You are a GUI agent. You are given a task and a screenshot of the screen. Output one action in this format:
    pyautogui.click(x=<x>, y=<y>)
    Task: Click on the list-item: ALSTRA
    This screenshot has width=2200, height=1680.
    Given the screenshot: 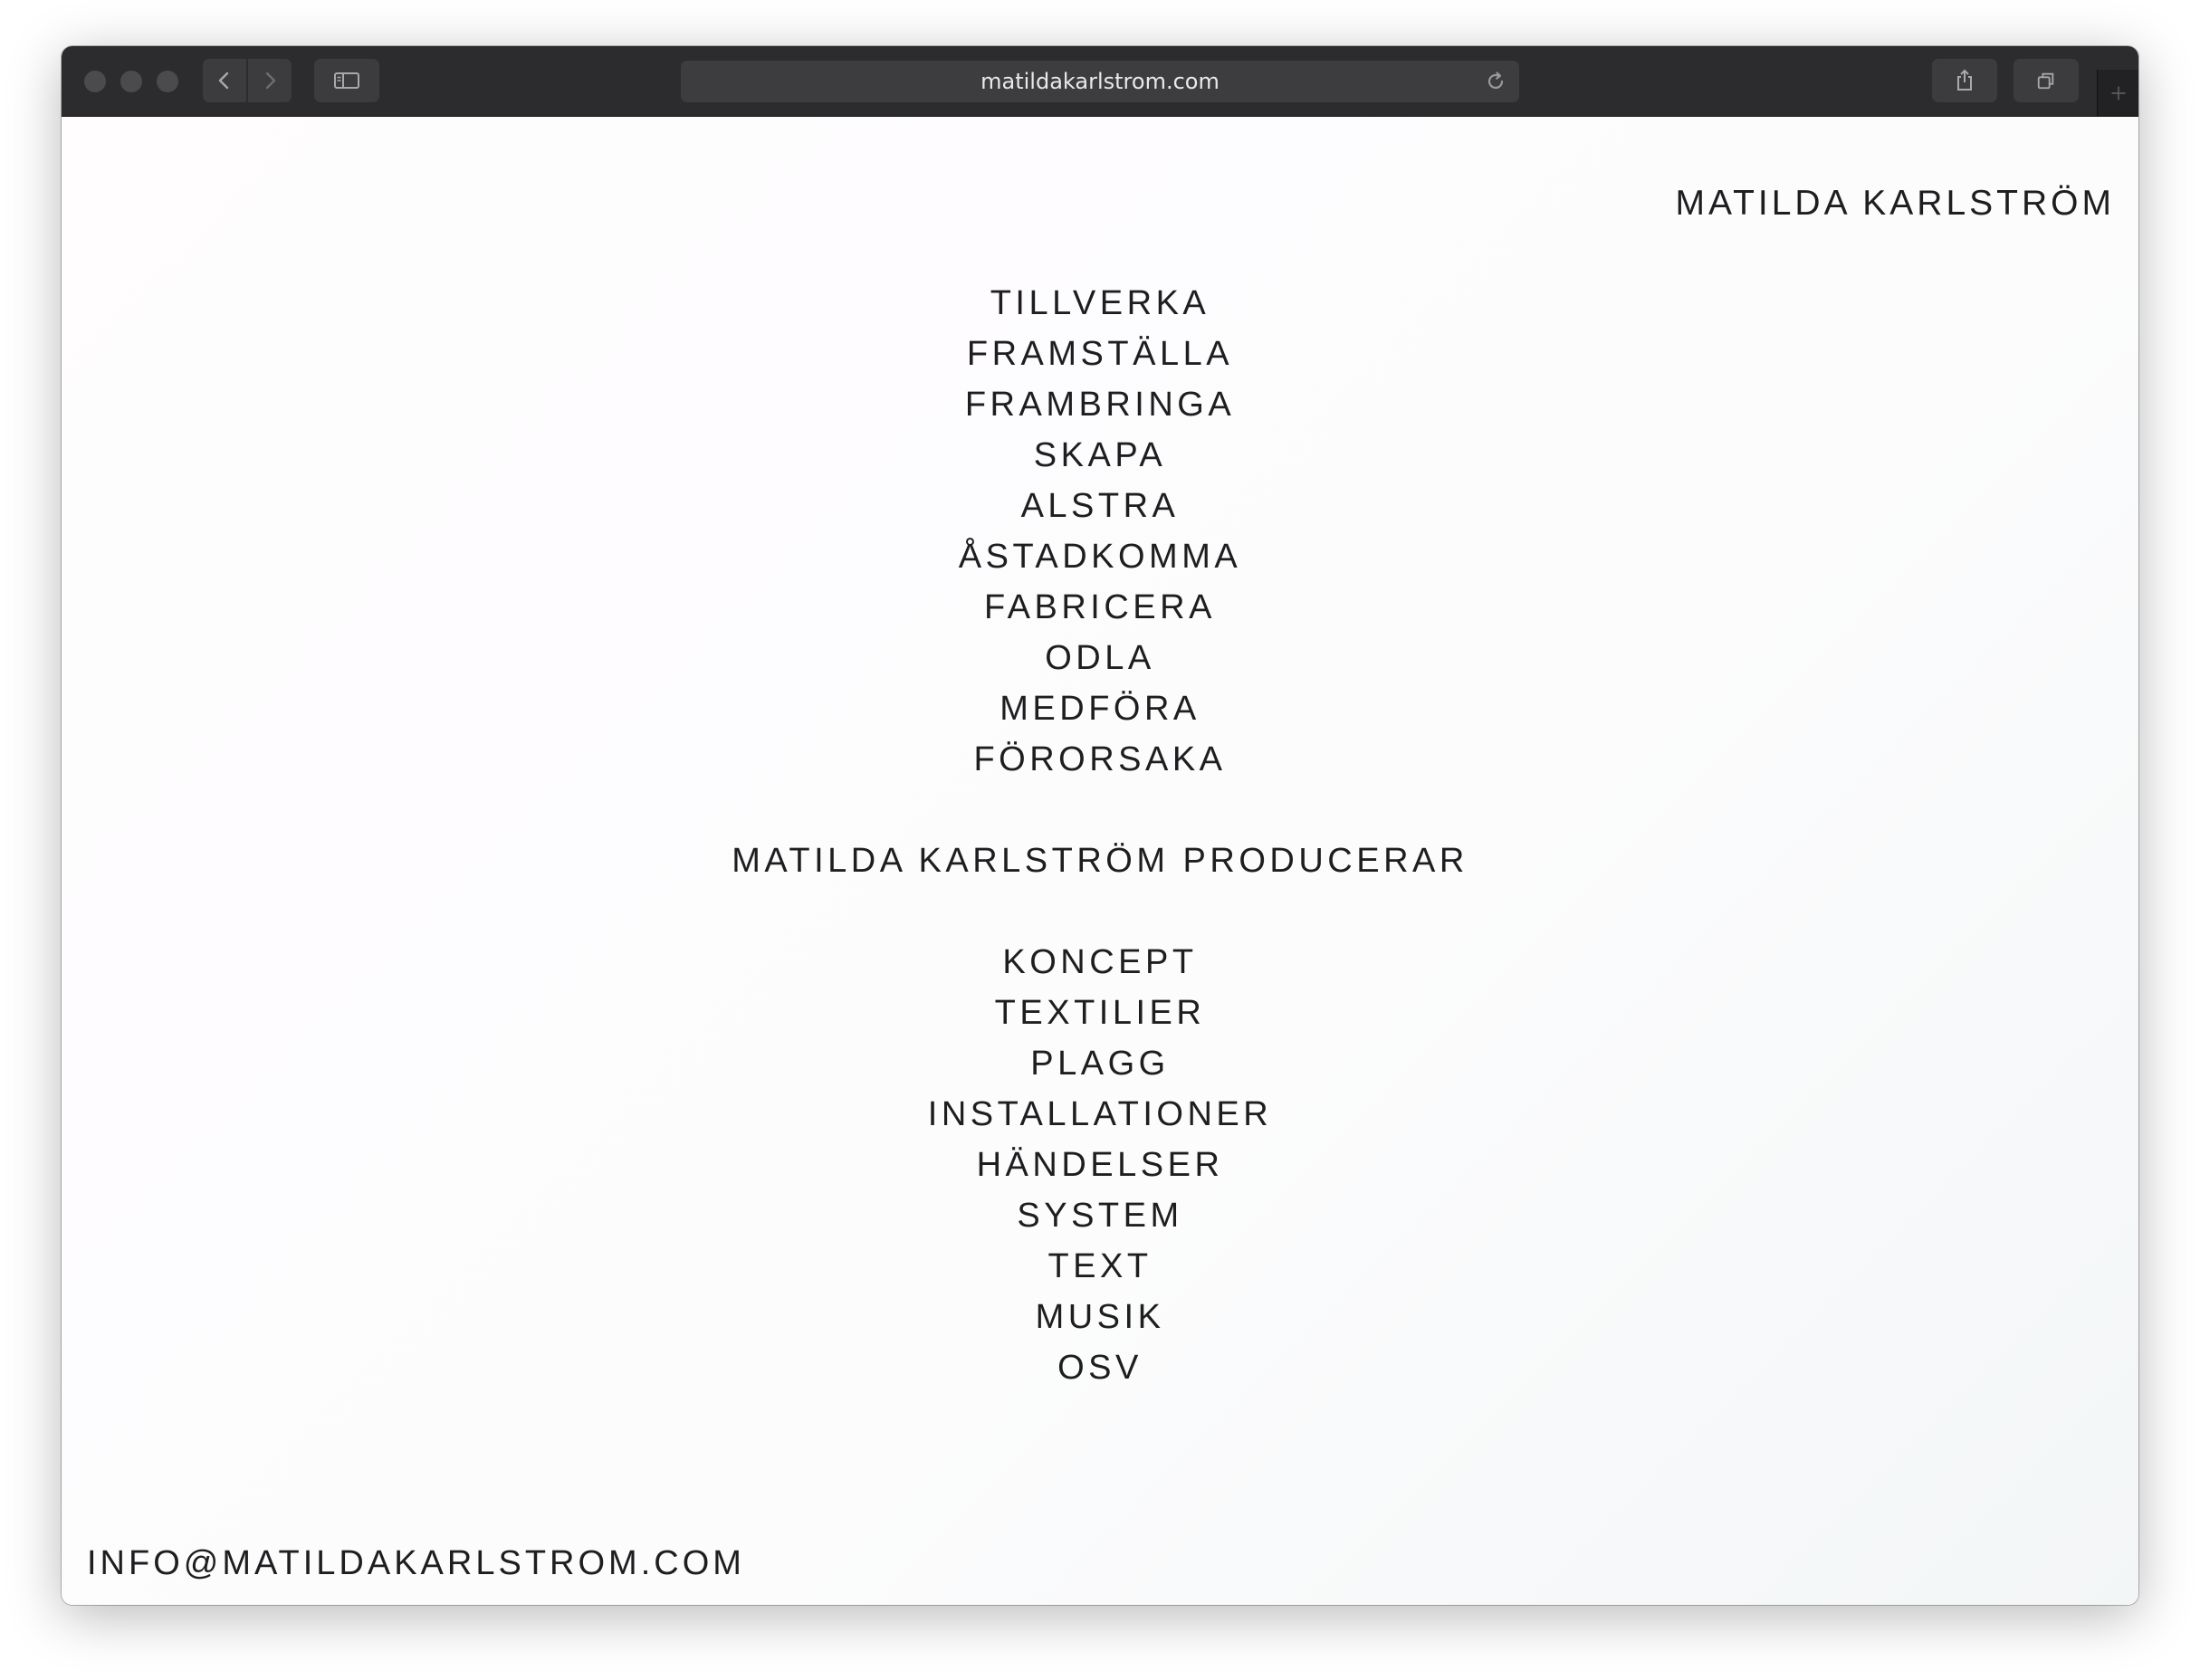 What is the action you would take?
    pyautogui.click(x=1100, y=506)
    